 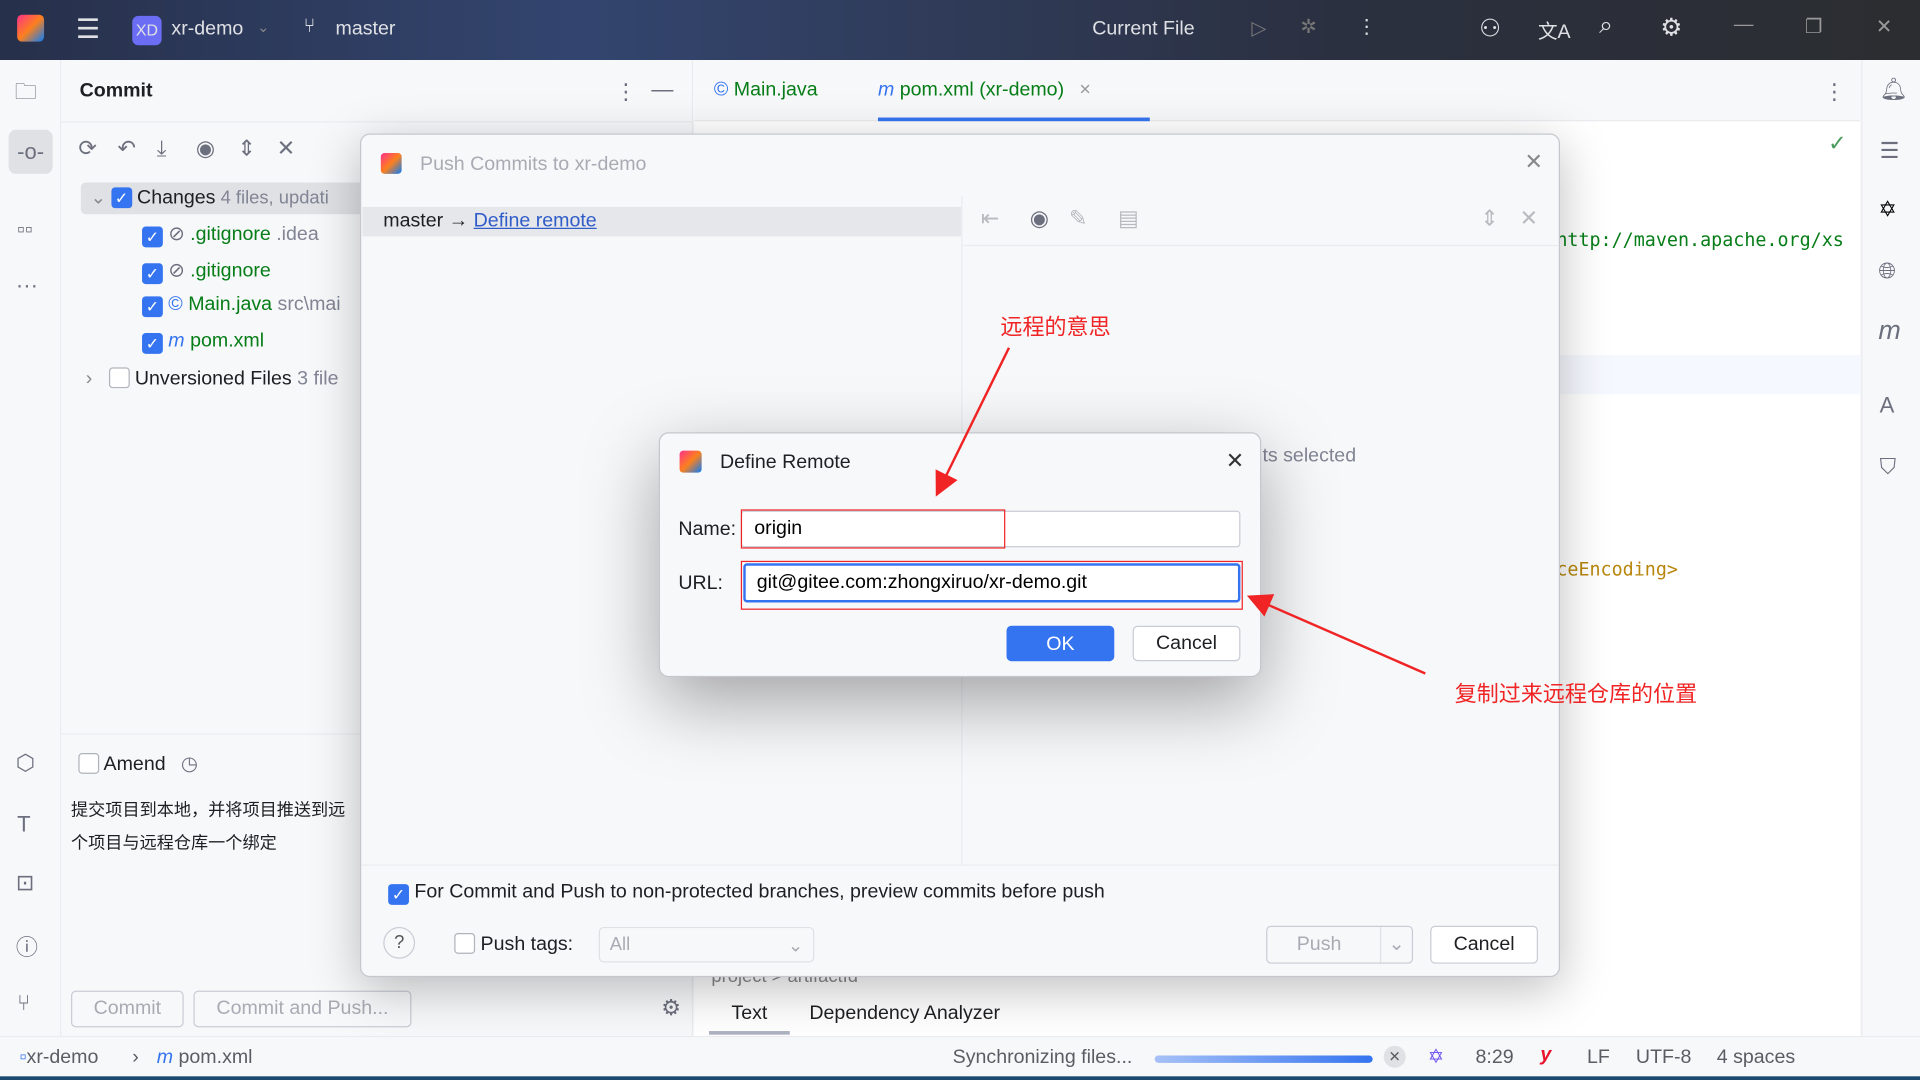 What do you see at coordinates (1180, 511) in the screenshot?
I see `annotation-arrows` at bounding box center [1180, 511].